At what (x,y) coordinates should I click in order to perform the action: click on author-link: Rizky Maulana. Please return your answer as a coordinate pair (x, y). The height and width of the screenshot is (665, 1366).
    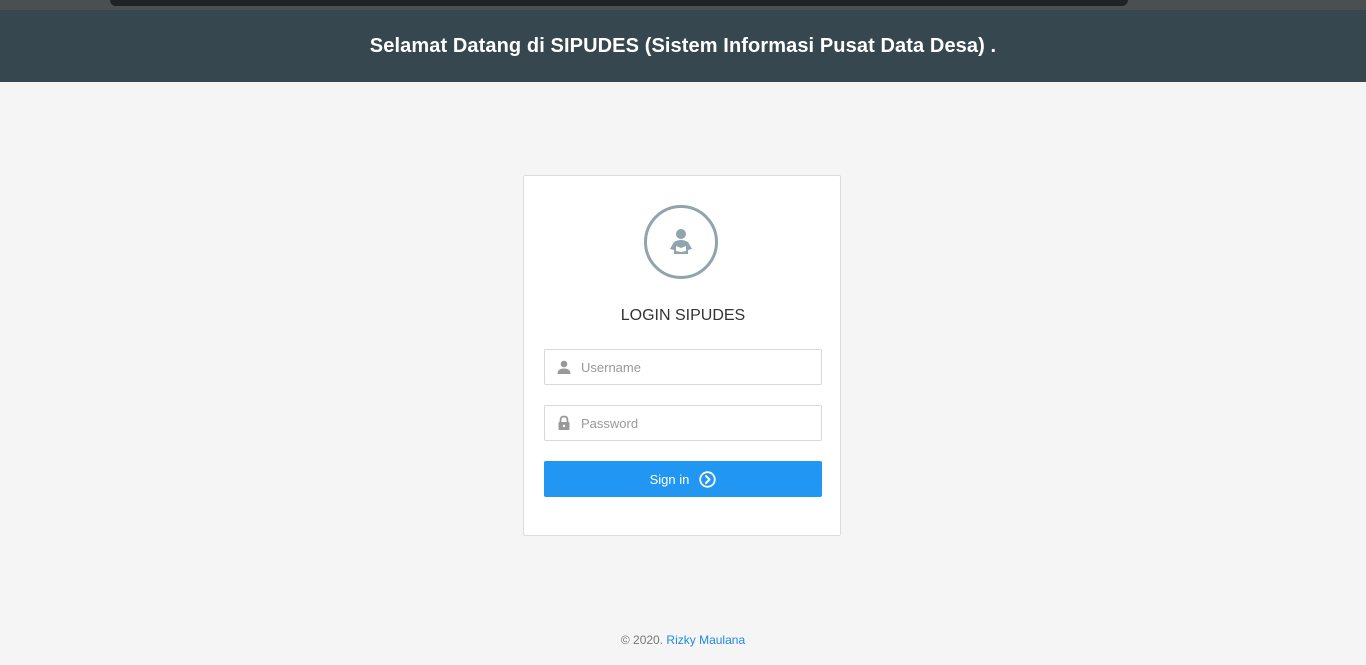
    Looking at the image, I should click on (705, 640).